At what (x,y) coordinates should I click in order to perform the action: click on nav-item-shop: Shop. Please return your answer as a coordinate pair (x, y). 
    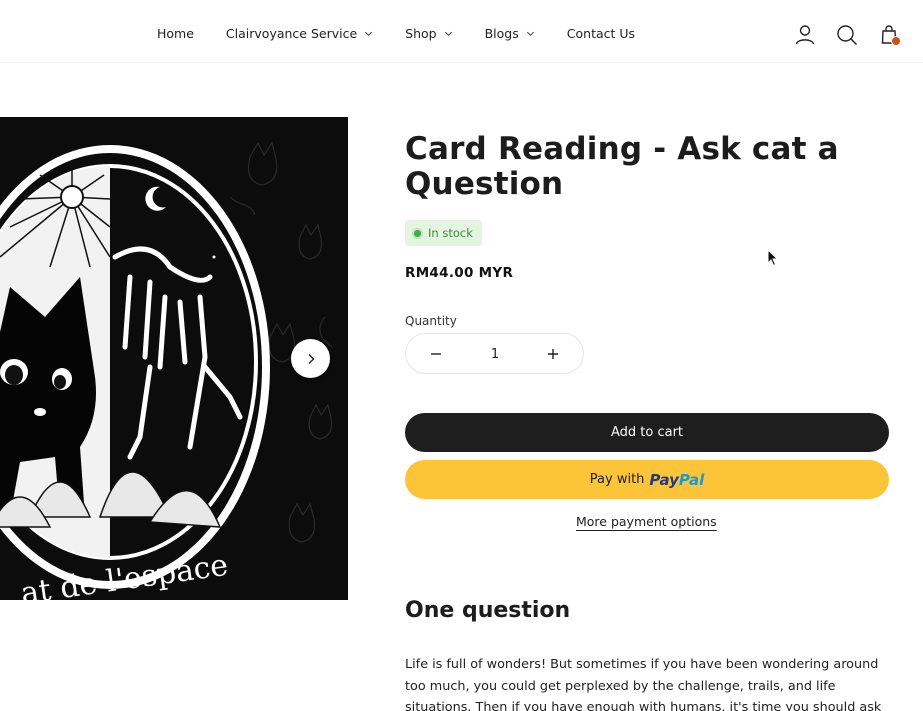
    Looking at the image, I should click on (428, 33).